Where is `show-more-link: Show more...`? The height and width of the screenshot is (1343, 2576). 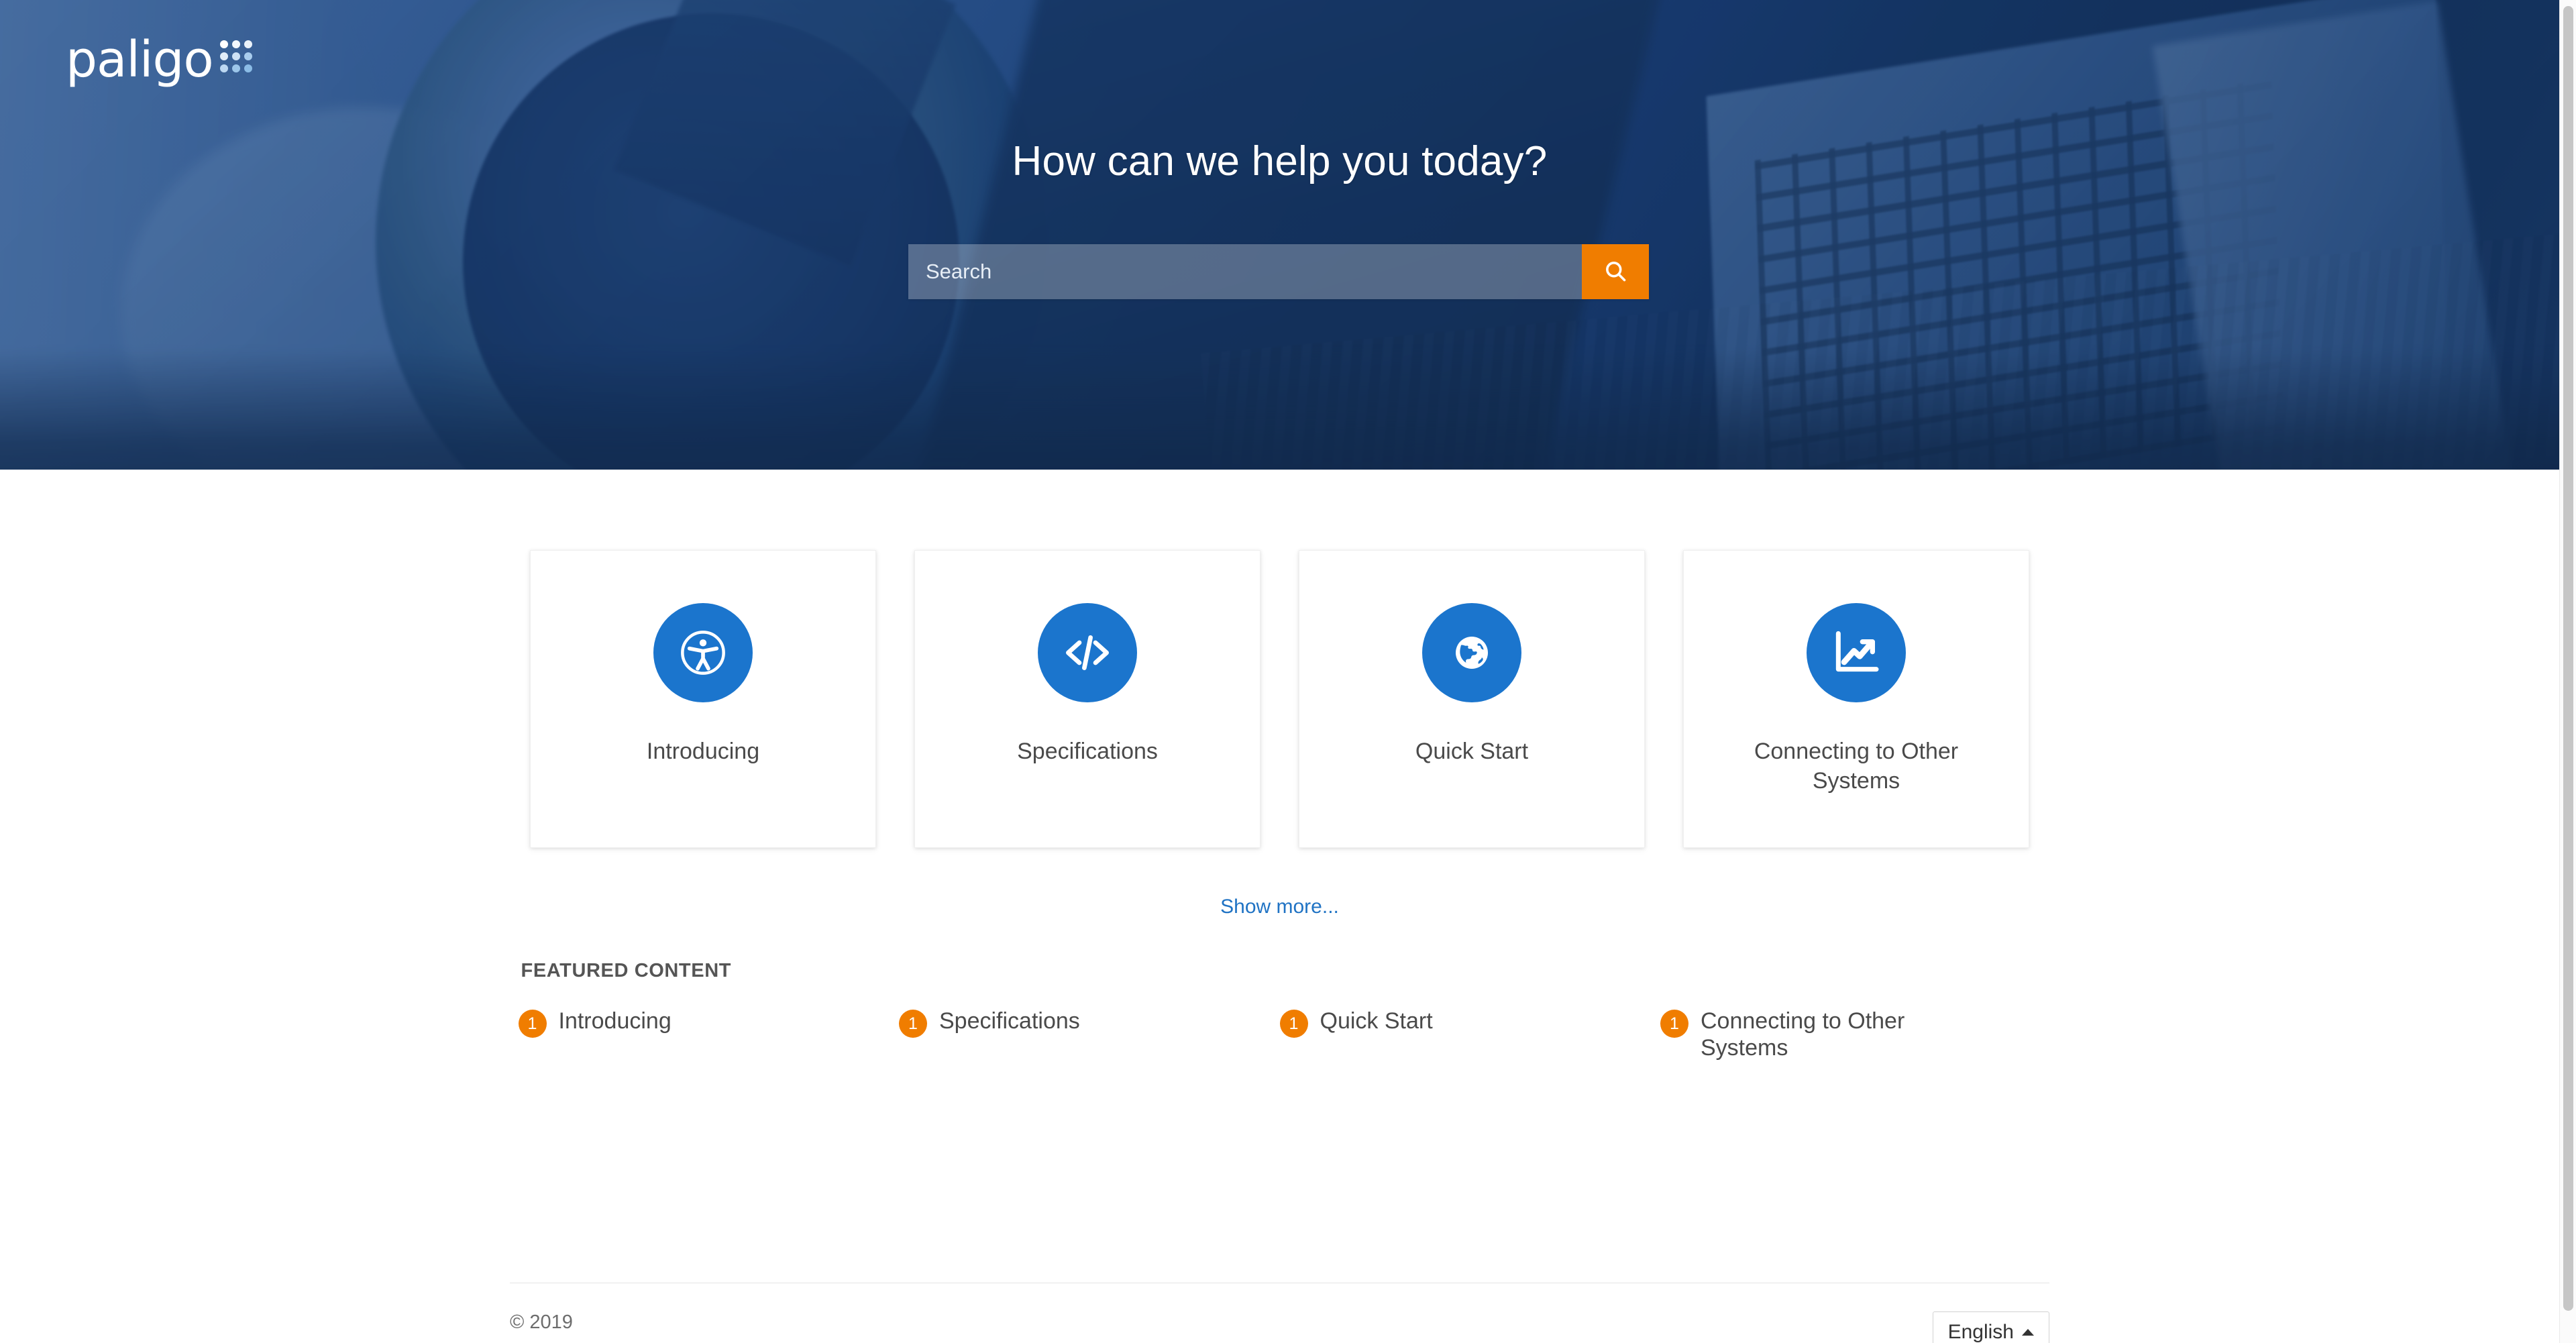
show-more-link: Show more... is located at coordinates (1279, 907).